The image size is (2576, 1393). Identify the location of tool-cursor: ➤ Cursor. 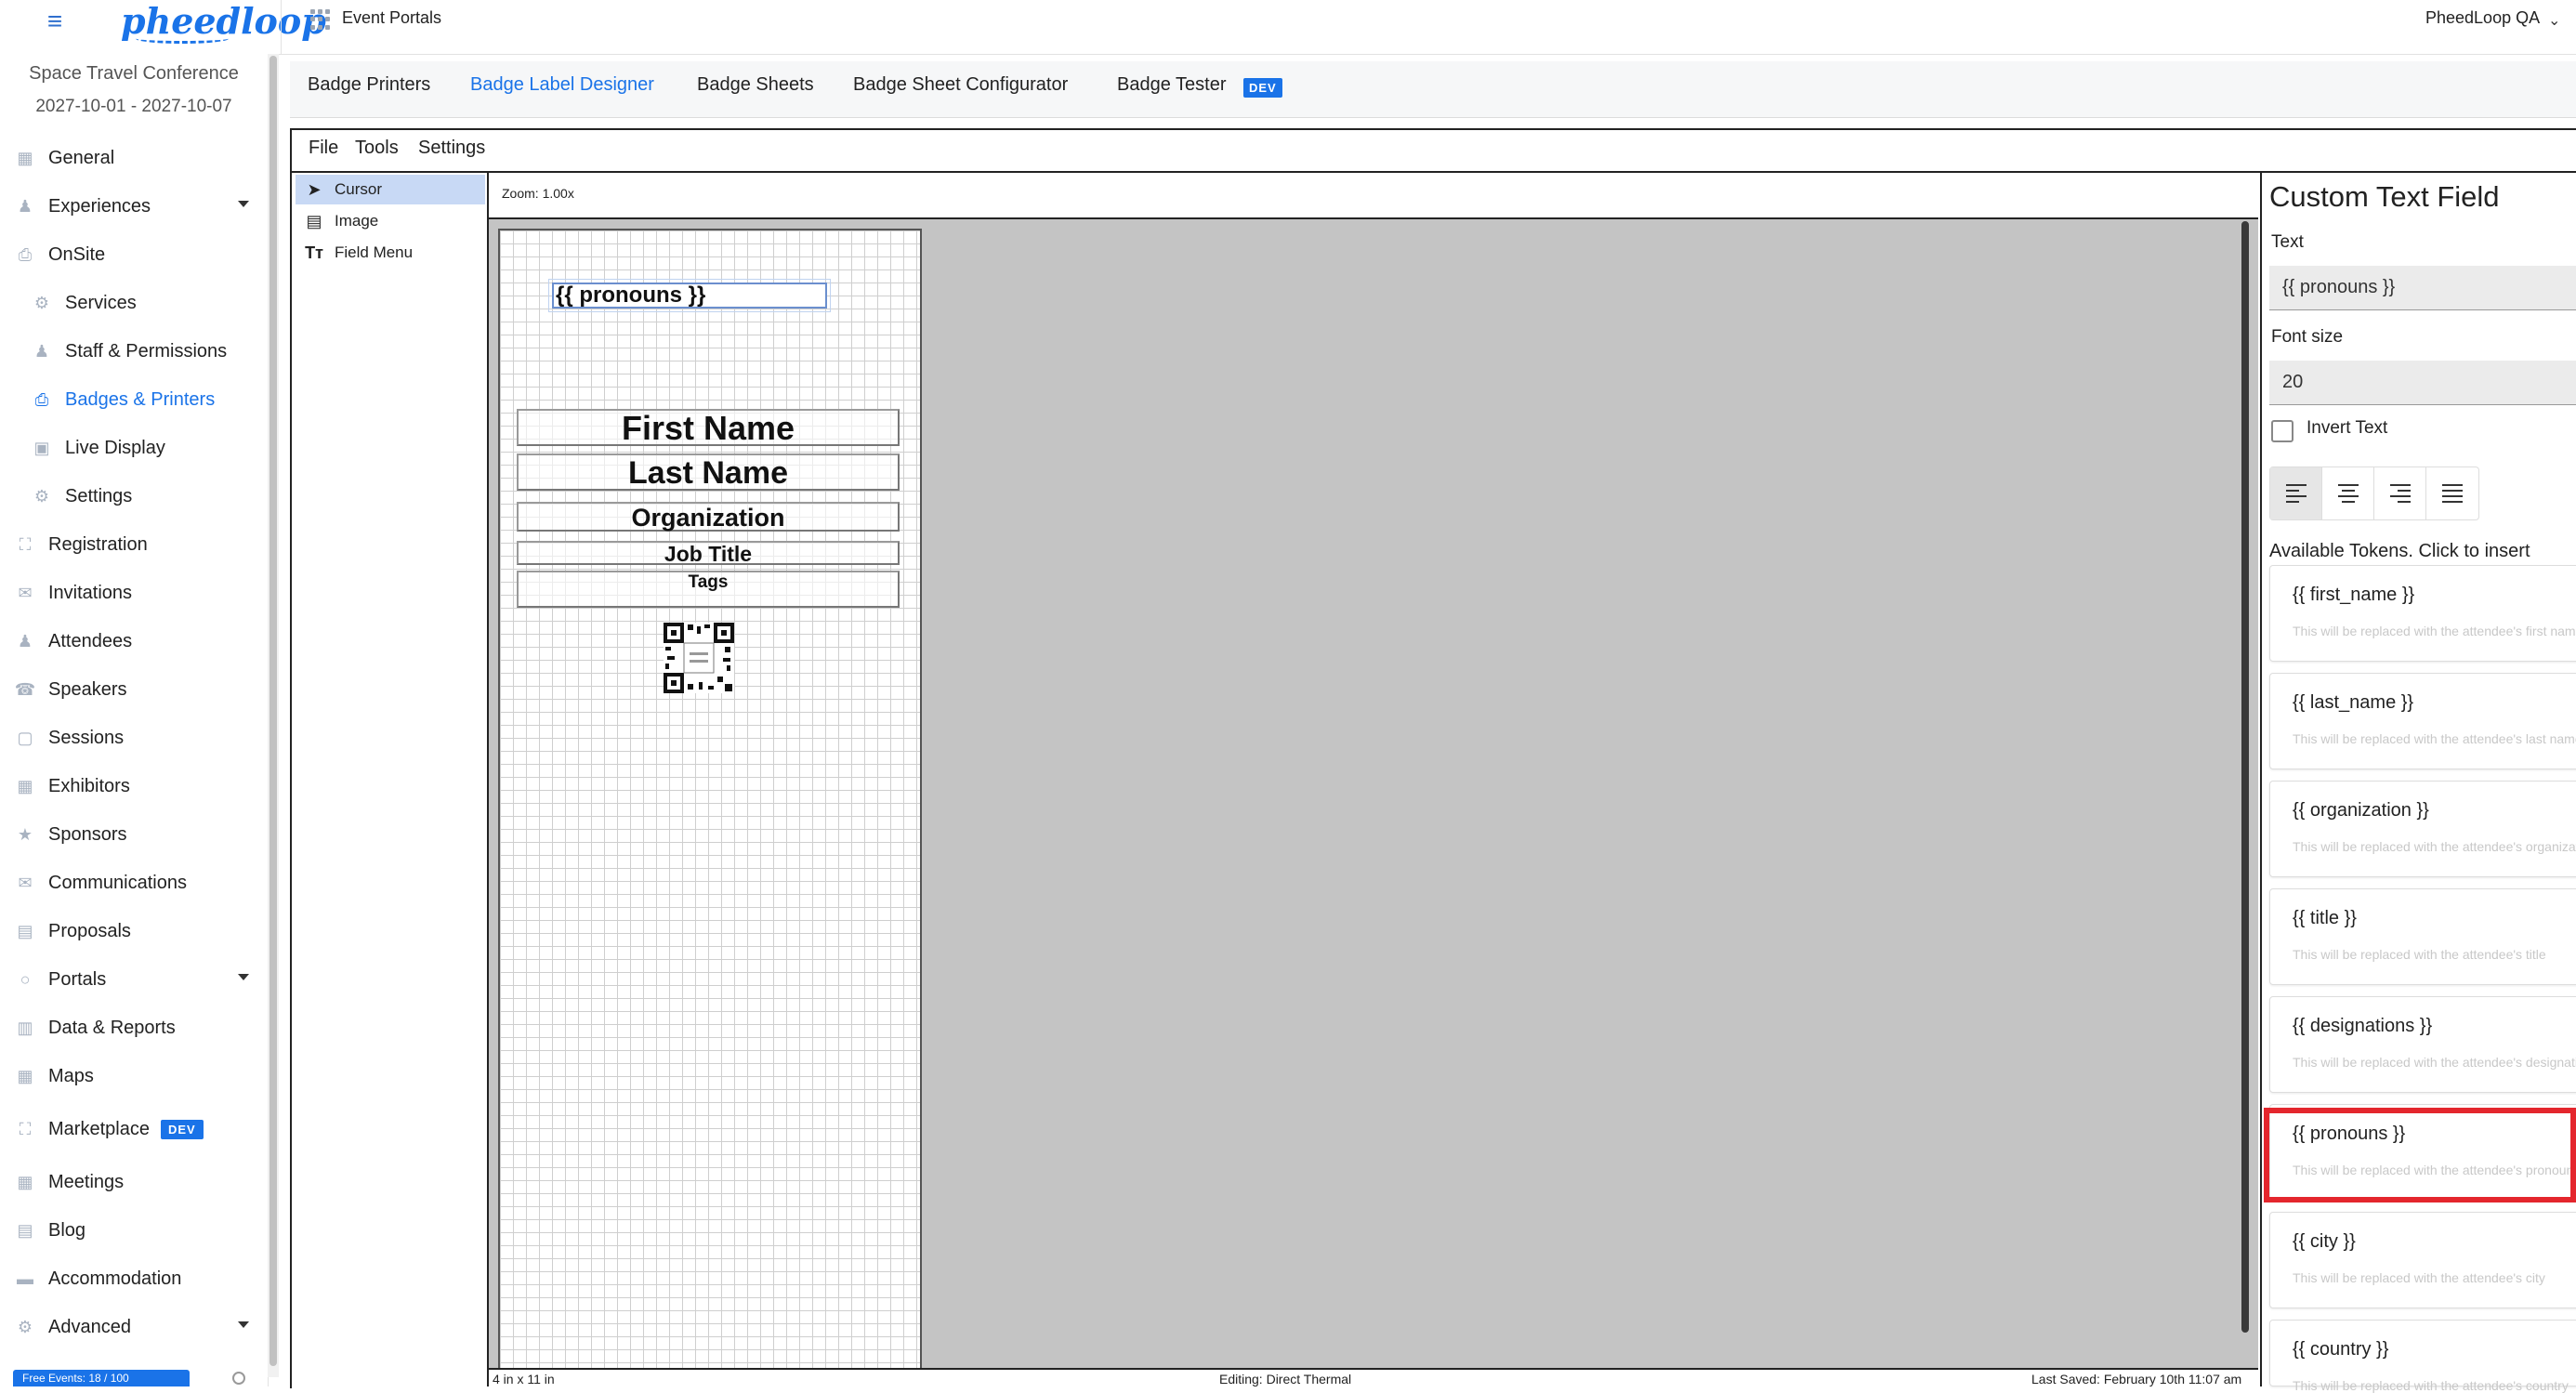
(390, 189).